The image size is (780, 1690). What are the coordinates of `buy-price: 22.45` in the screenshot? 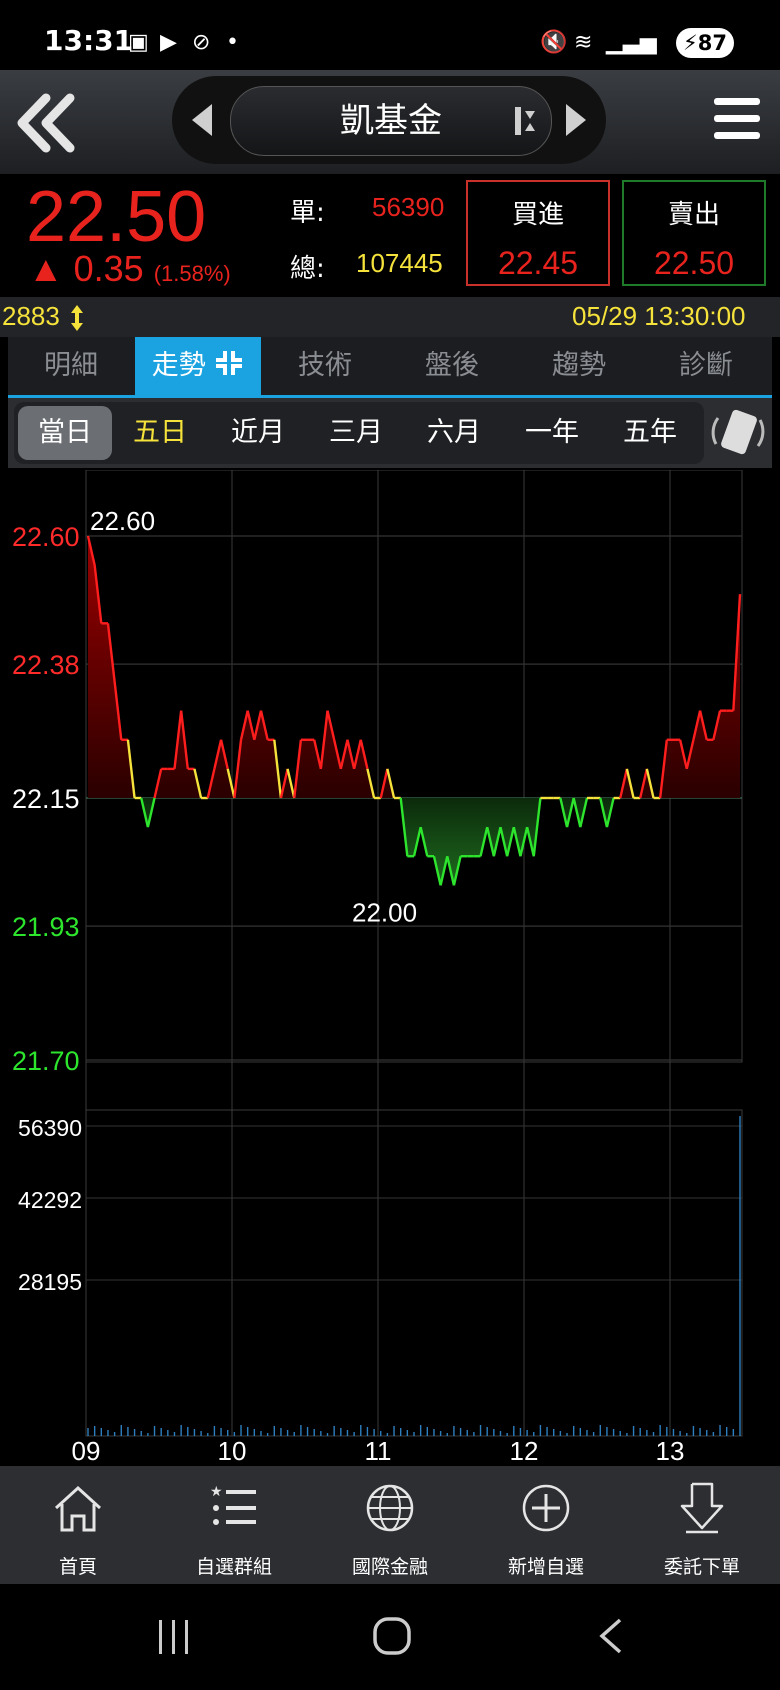 It's located at (538, 263).